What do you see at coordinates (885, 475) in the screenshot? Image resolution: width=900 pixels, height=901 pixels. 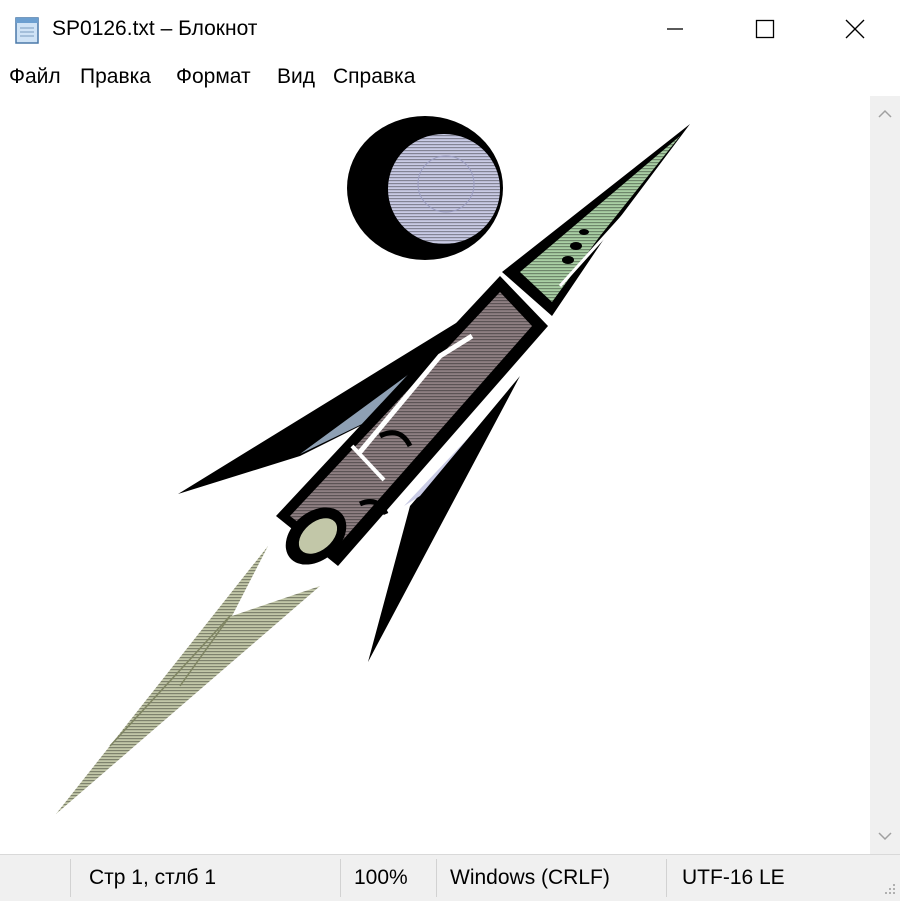 I see `vertical-scrollbar` at bounding box center [885, 475].